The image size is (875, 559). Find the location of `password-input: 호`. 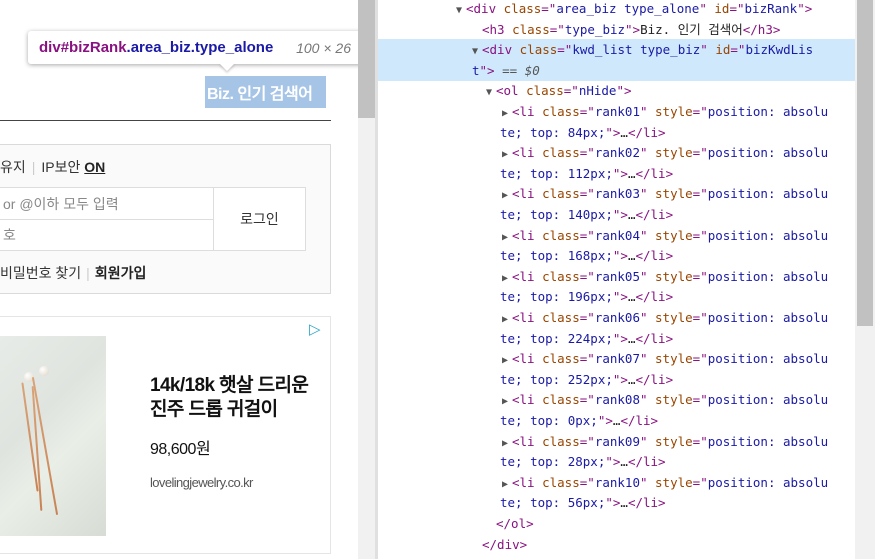

password-input: 호 is located at coordinates (107, 235).